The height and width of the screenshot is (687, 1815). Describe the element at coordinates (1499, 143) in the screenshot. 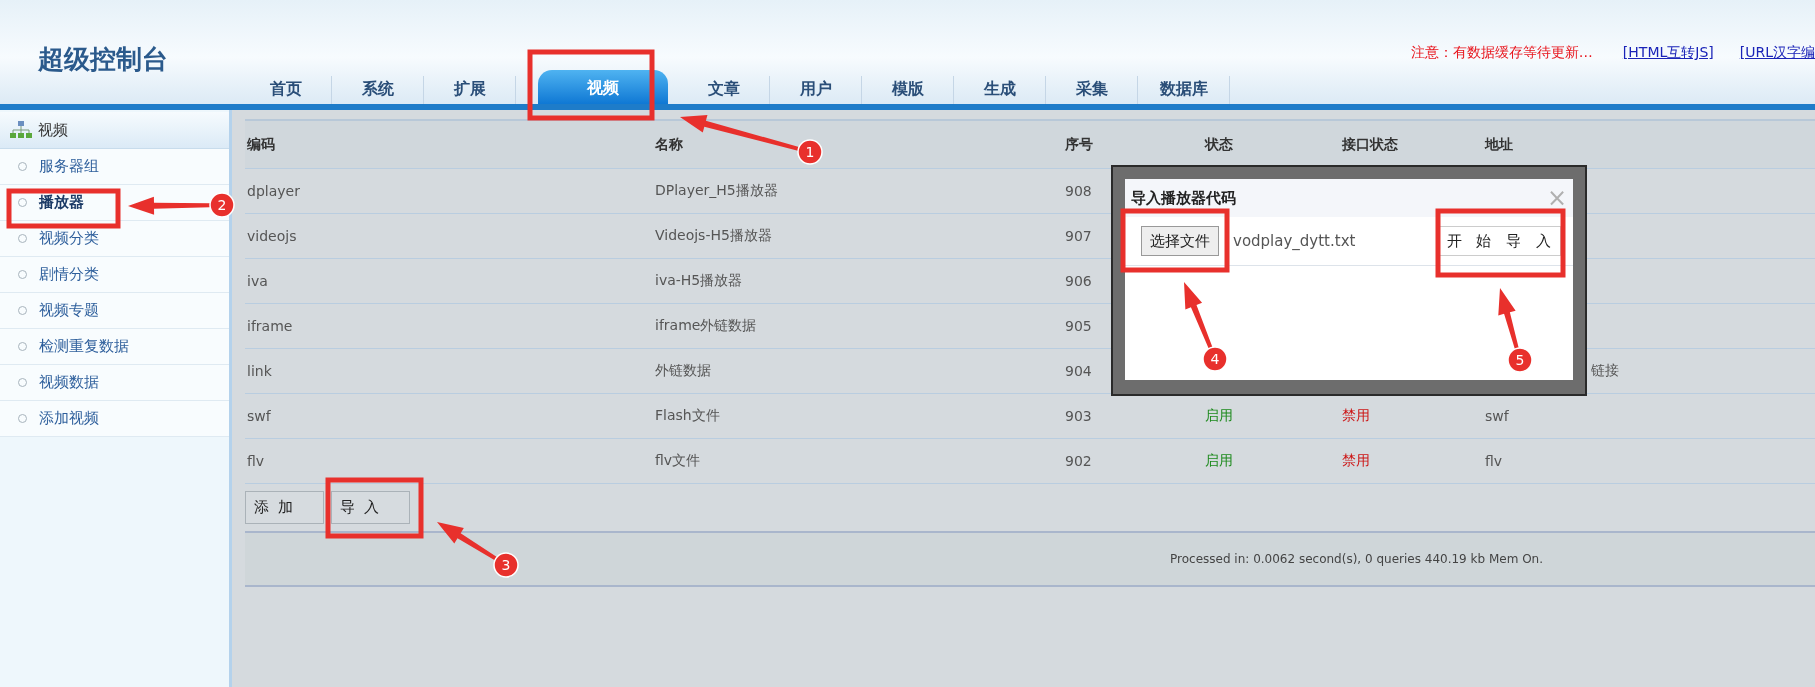

I see `column-header: 地址` at that location.